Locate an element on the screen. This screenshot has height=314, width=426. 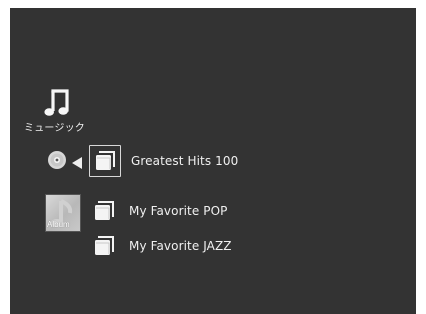
playlist-item-greatest-hits-100: Greatest Hits 100 is located at coordinates (239, 161).